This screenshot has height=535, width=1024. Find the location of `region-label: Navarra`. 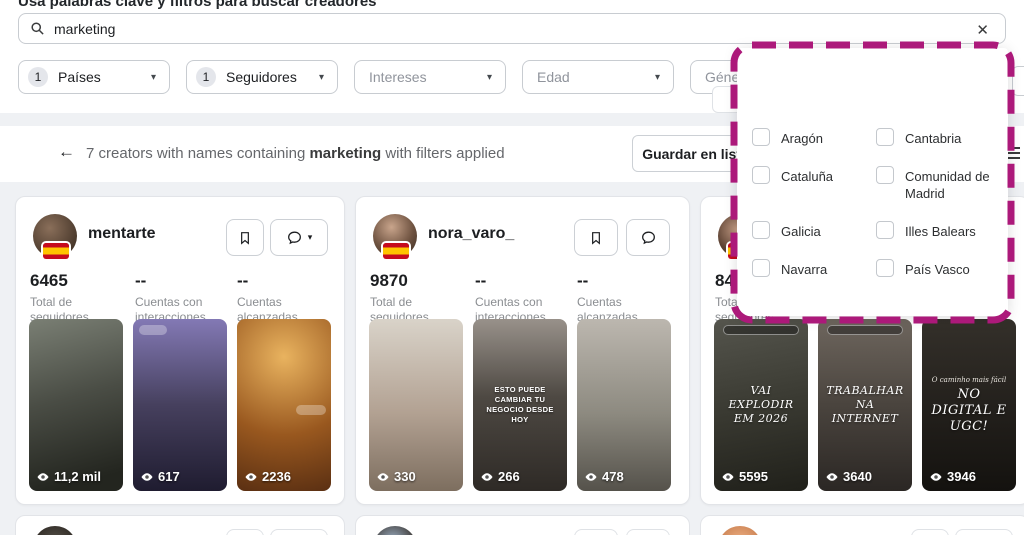

region-label: Navarra is located at coordinates (804, 269).